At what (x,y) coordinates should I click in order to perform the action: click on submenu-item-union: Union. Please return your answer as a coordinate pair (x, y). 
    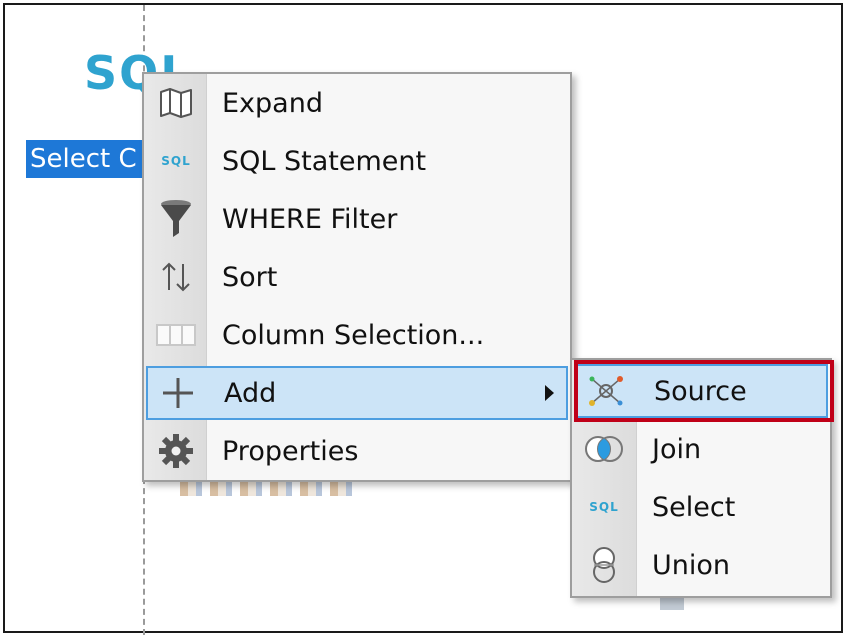
    Looking at the image, I should click on (701, 565).